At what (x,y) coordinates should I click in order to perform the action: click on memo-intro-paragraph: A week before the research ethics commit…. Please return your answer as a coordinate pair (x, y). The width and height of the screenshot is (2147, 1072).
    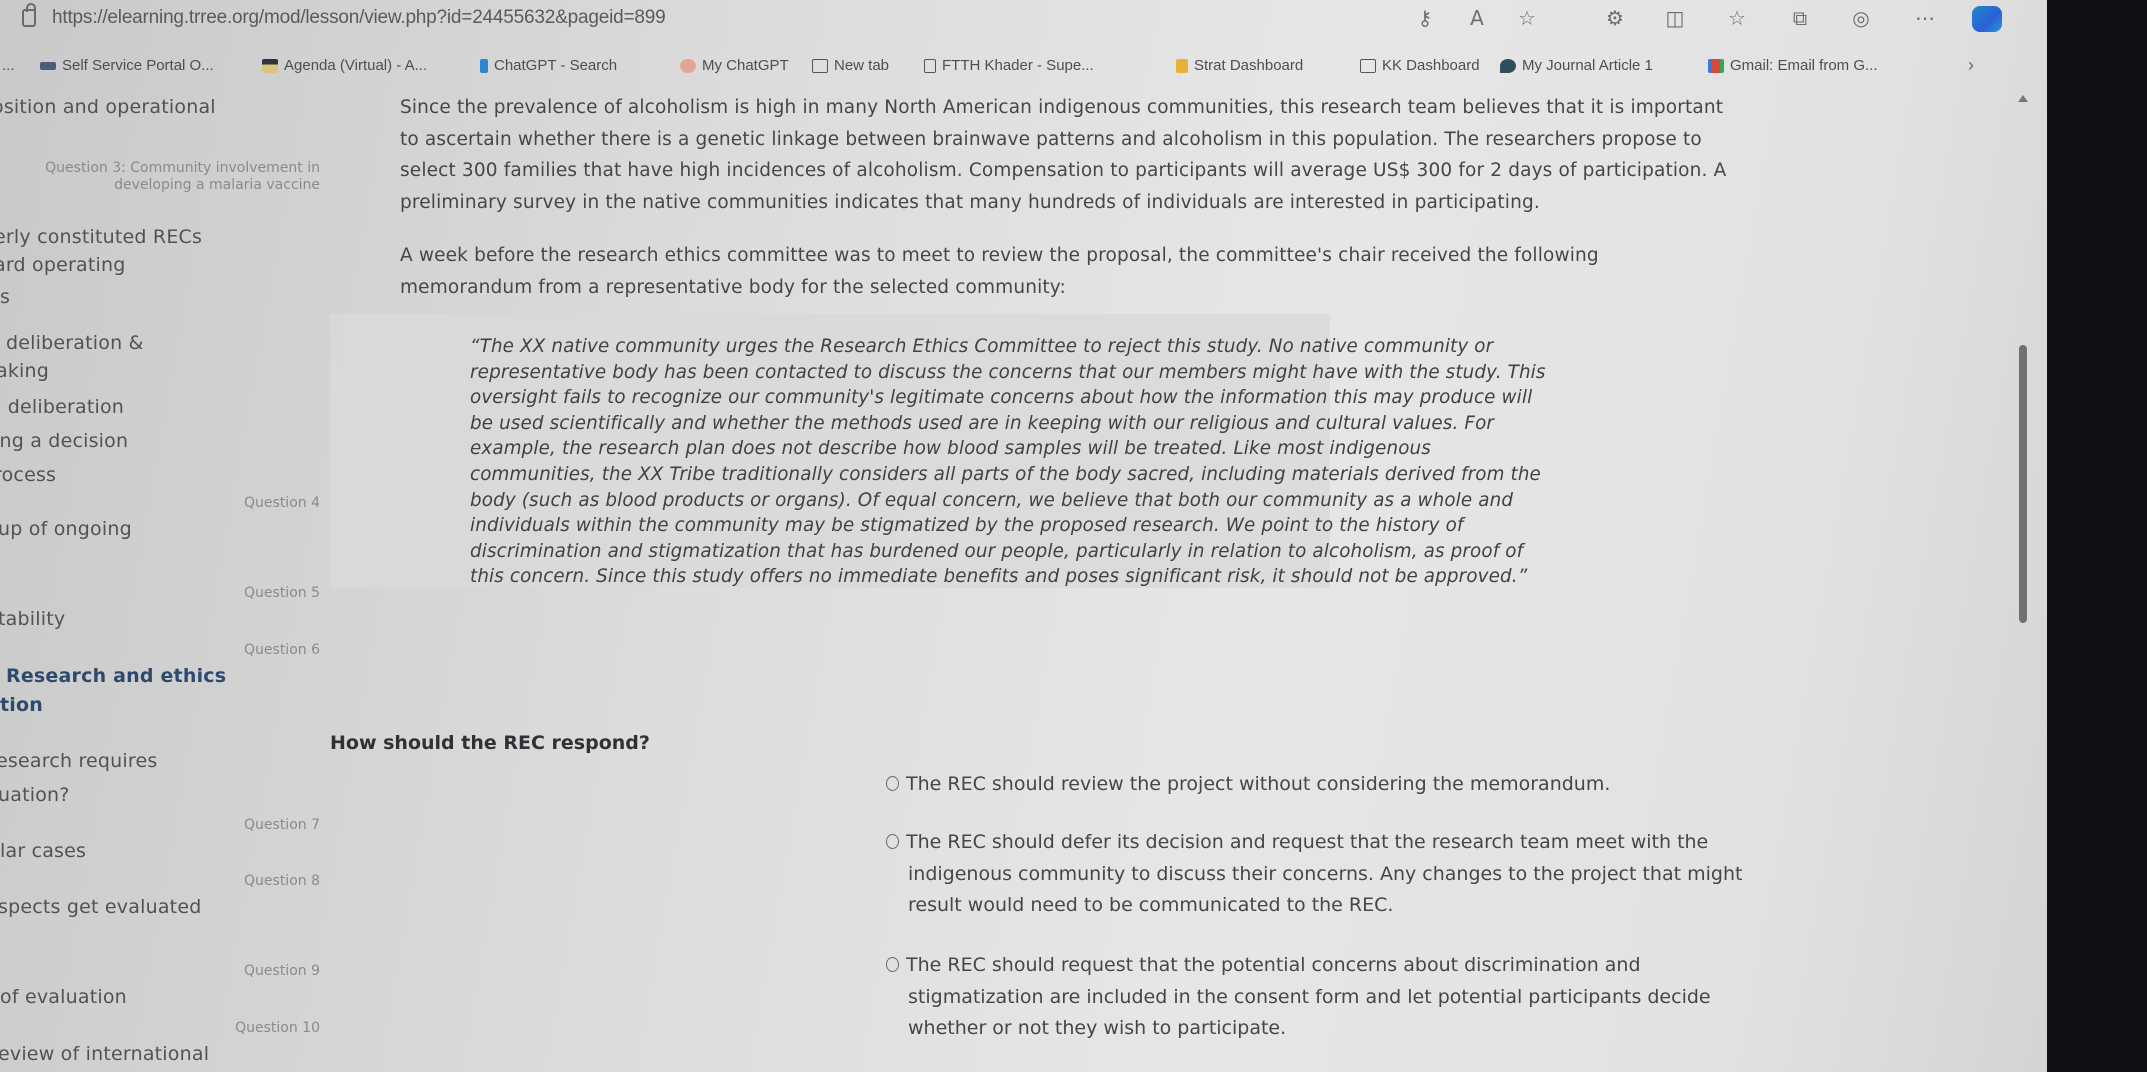
    Looking at the image, I should click on (999, 271).